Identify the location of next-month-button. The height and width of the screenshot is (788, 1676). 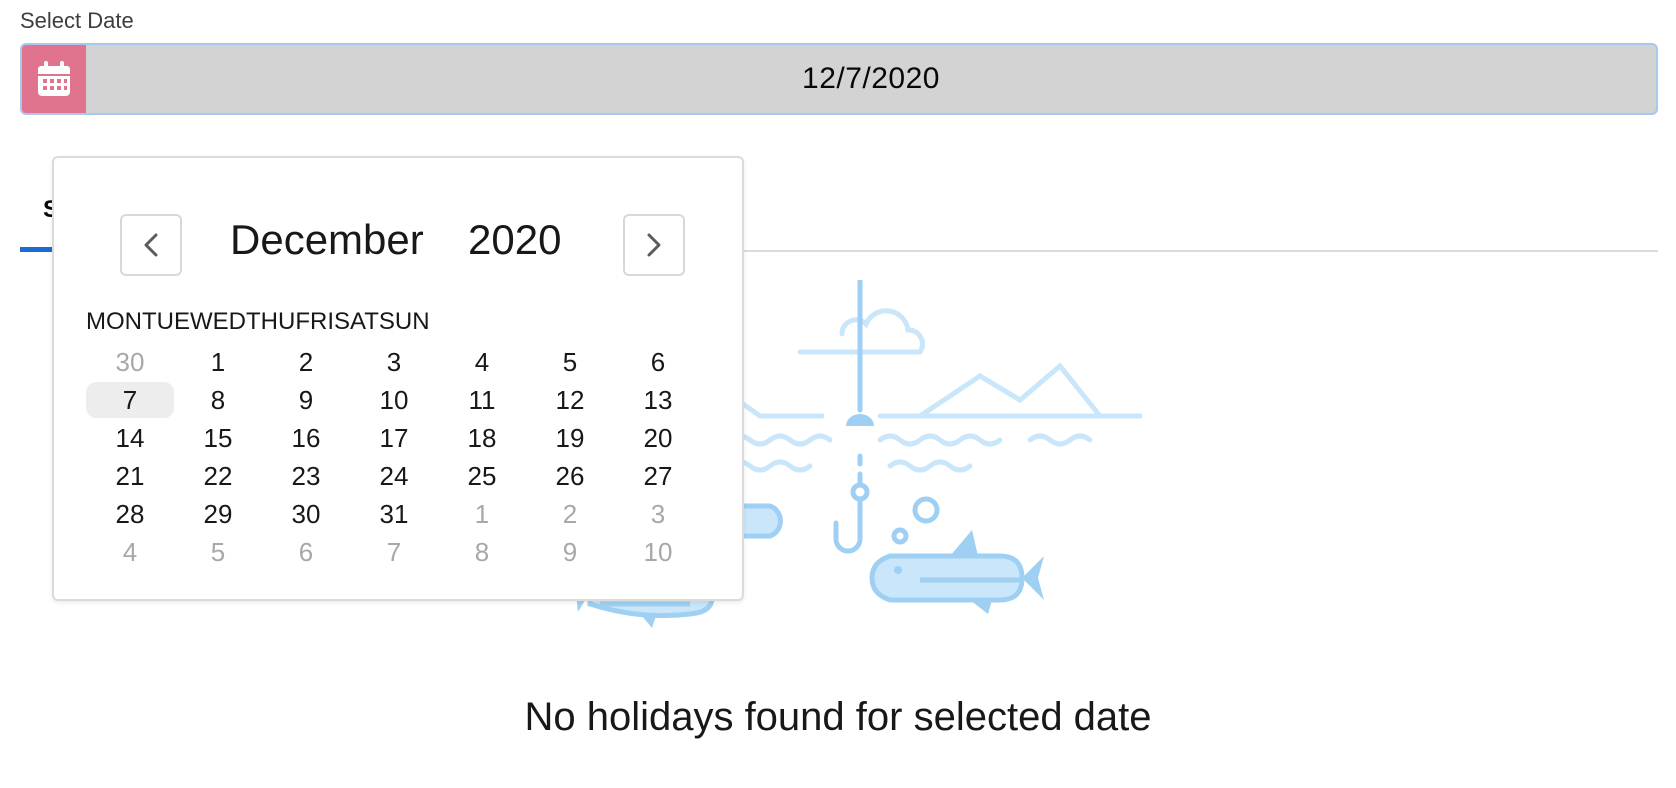
(654, 245).